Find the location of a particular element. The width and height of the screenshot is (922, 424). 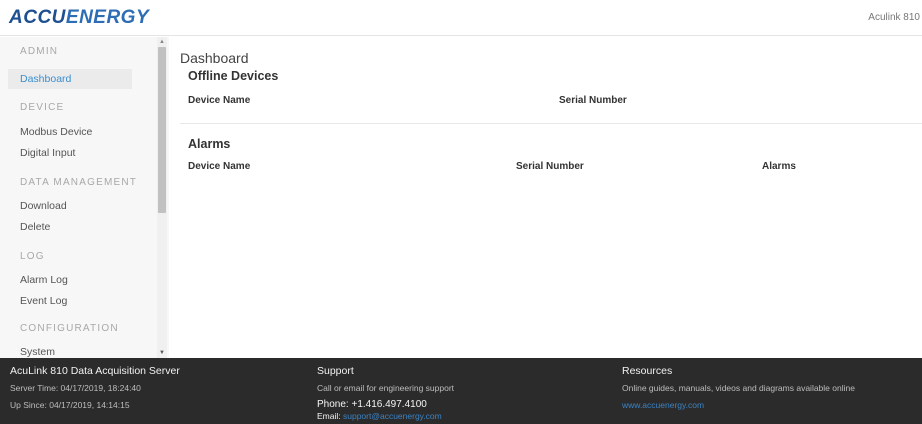

footer-email-label: Email: is located at coordinates (329, 416).